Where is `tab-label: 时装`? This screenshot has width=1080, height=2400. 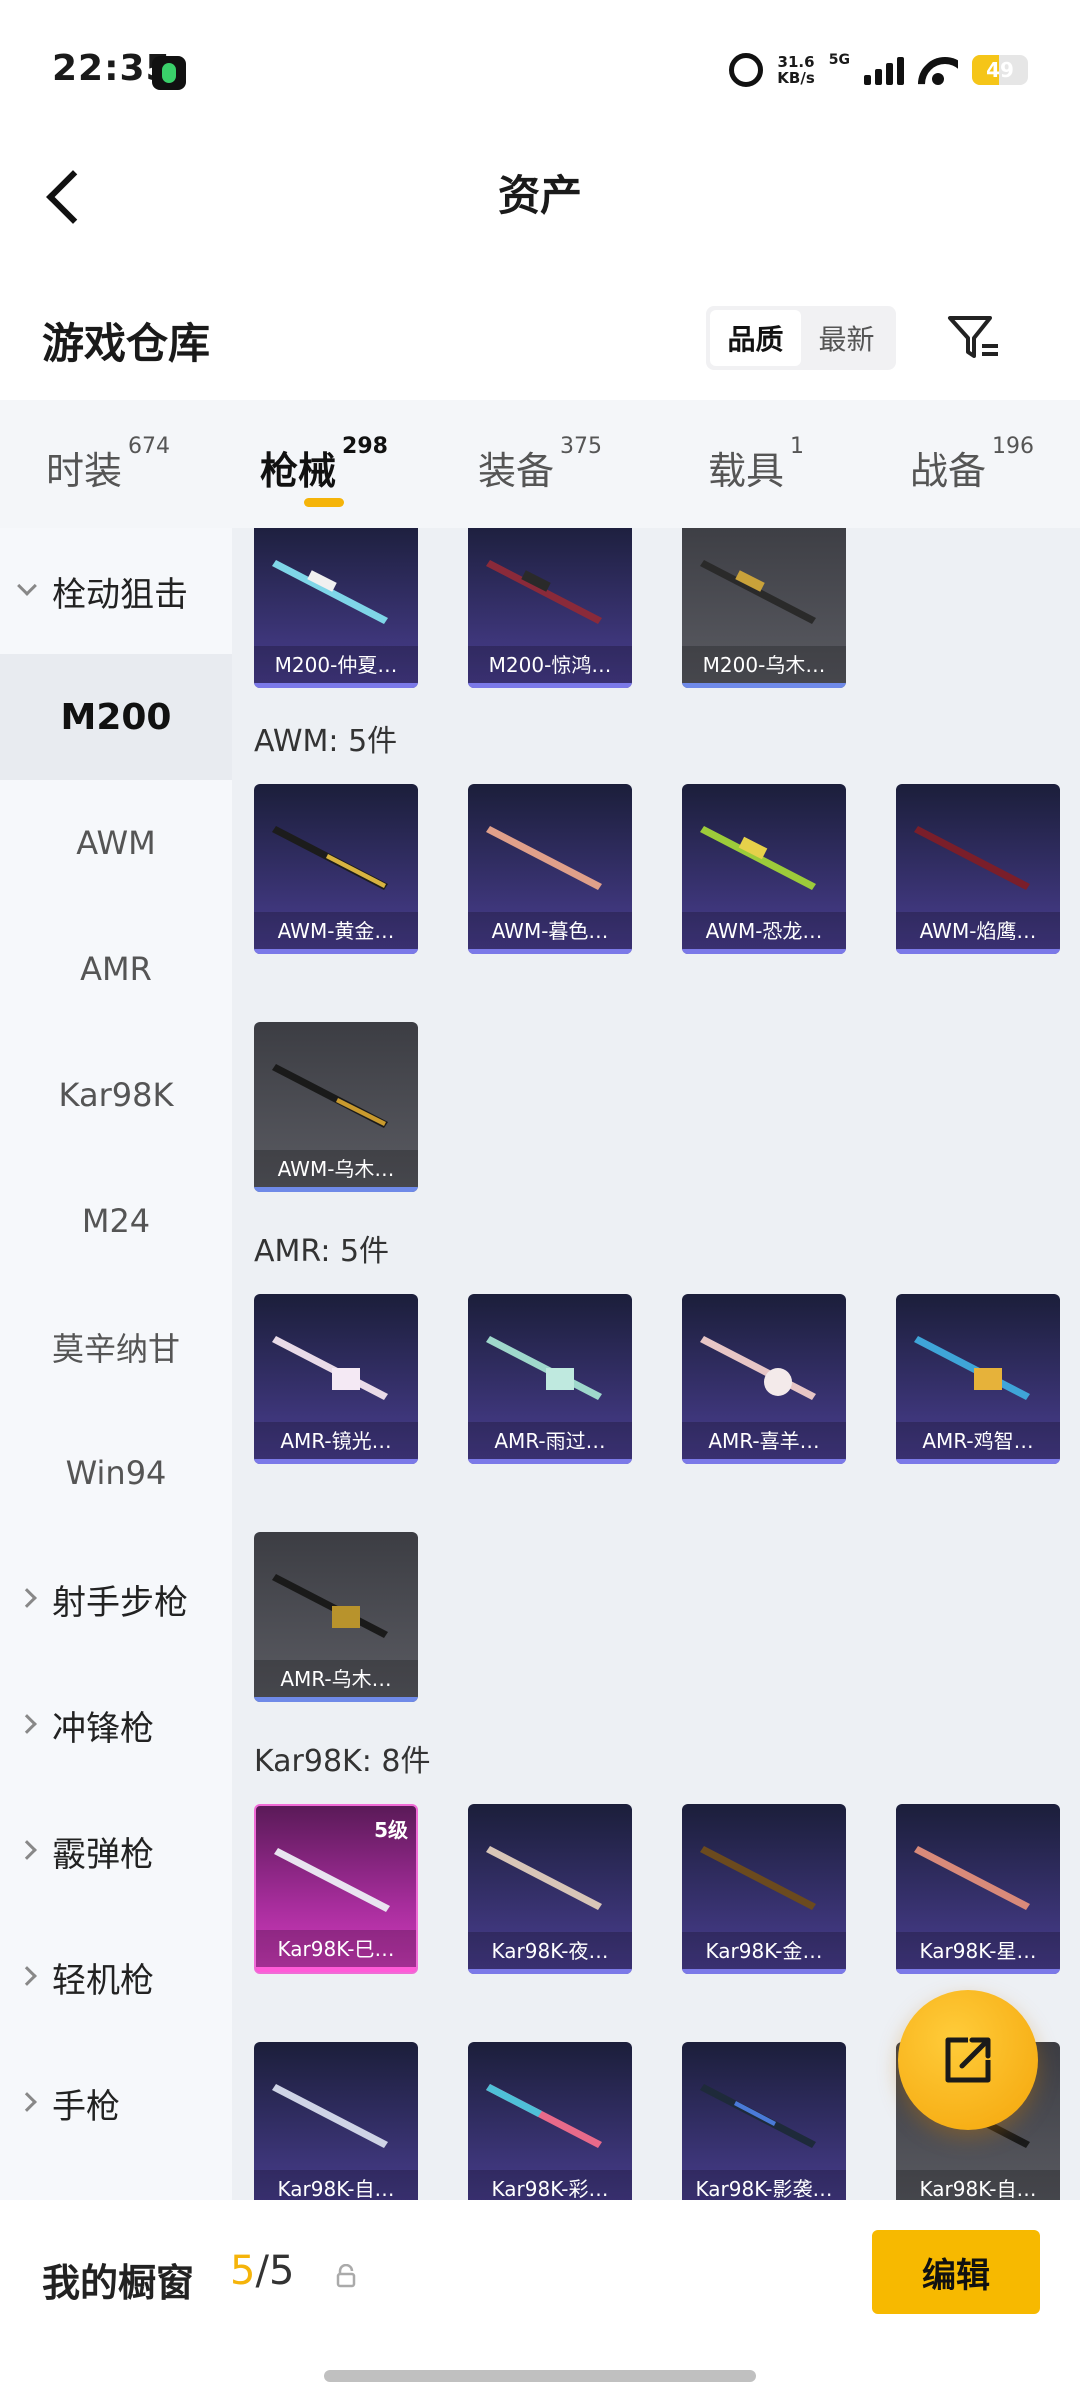
tab-label: 时装 is located at coordinates (83, 471).